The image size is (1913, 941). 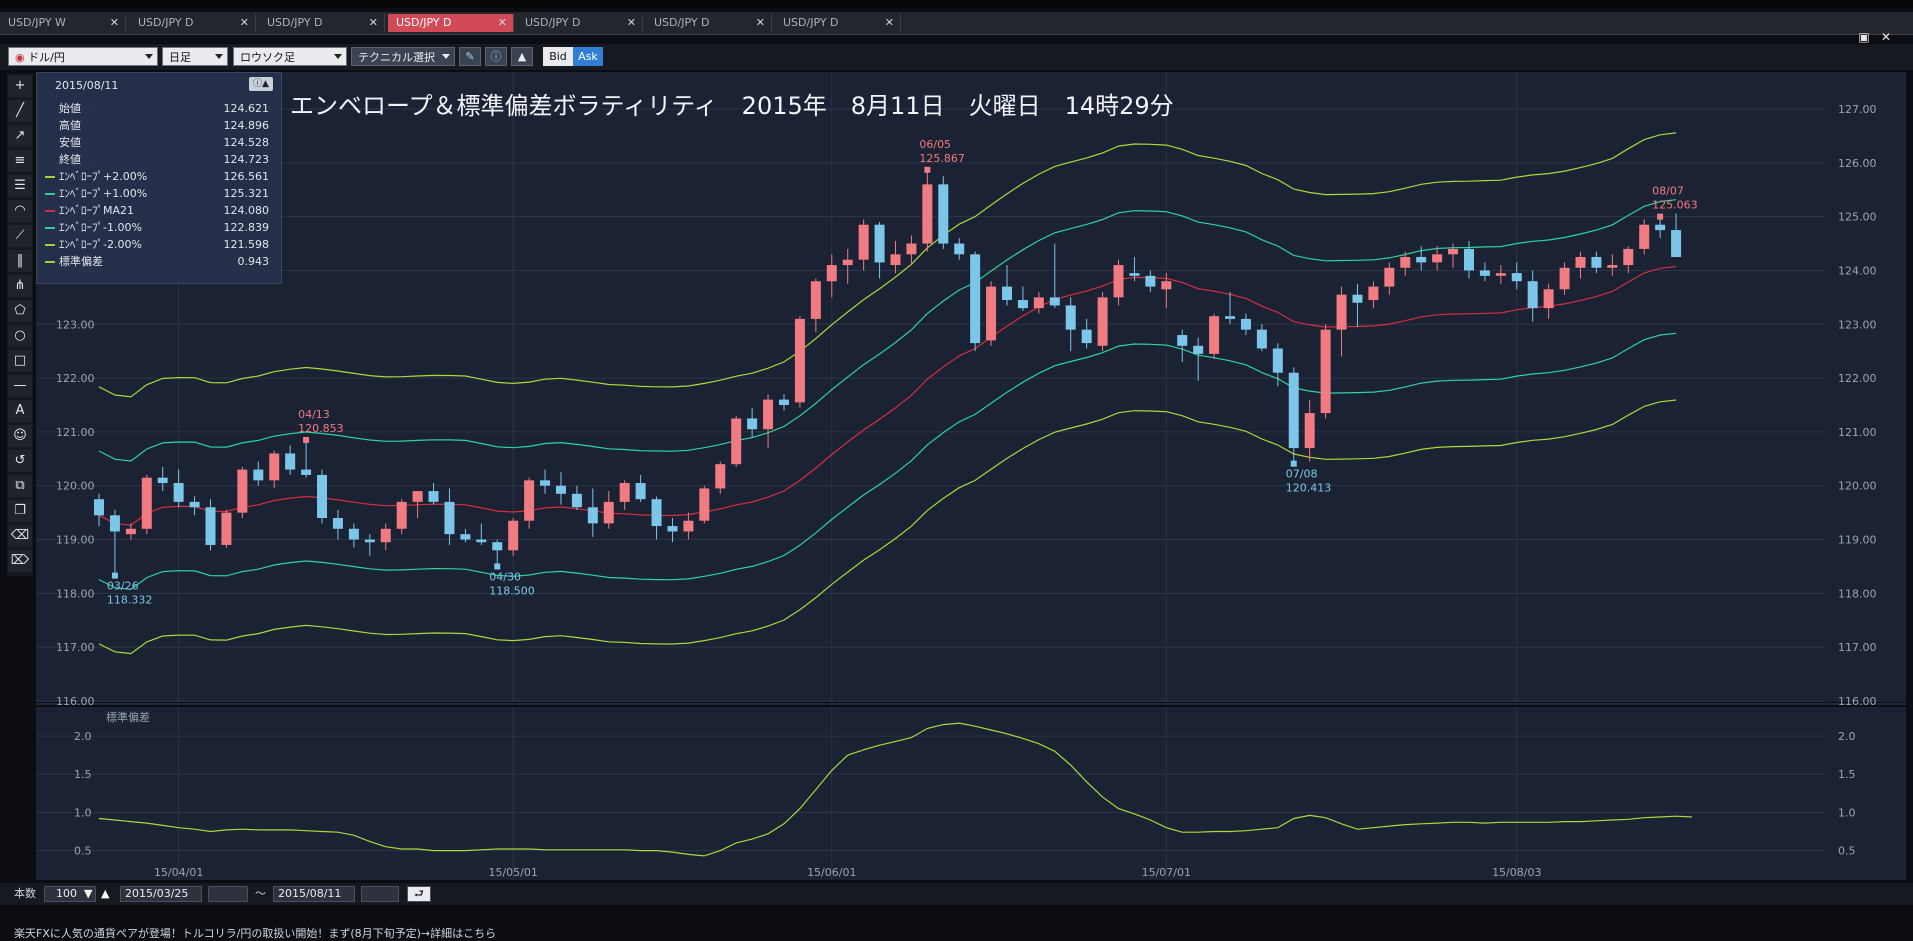 I want to click on pen-button: ✎, so click(x=470, y=56).